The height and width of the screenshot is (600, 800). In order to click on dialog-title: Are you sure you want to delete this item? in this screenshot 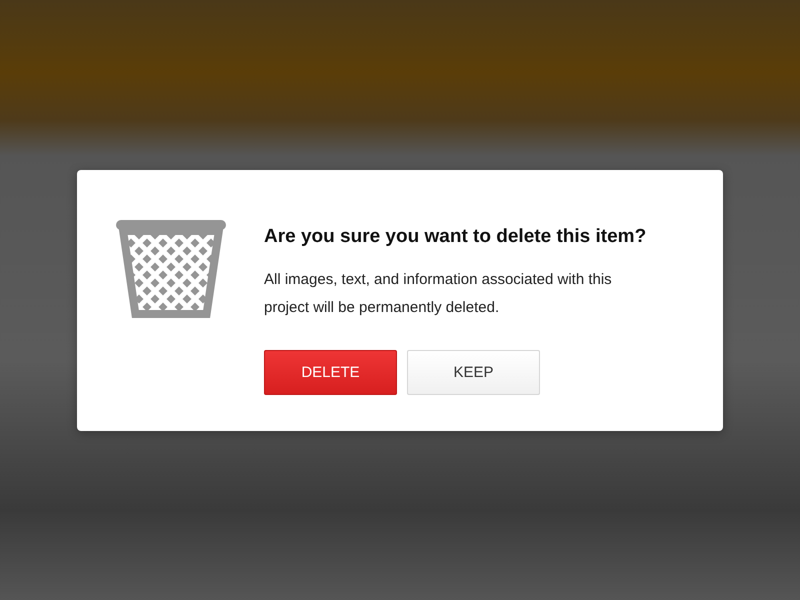, I will do `click(456, 237)`.